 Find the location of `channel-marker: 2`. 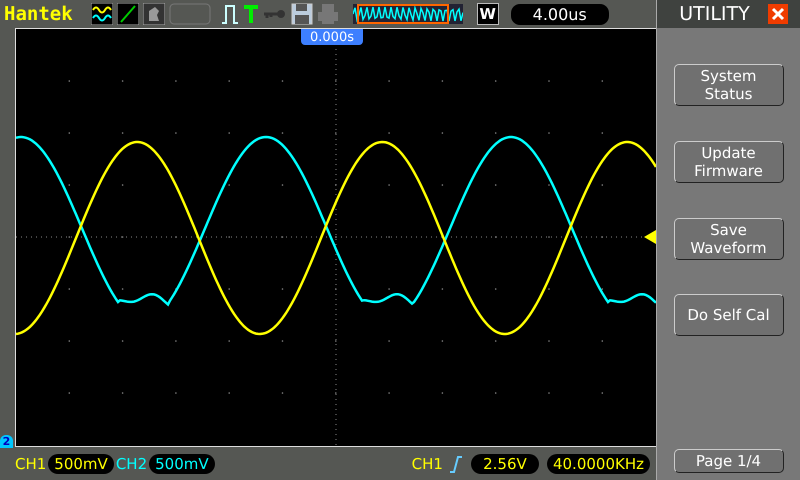

channel-marker: 2 is located at coordinates (6, 441).